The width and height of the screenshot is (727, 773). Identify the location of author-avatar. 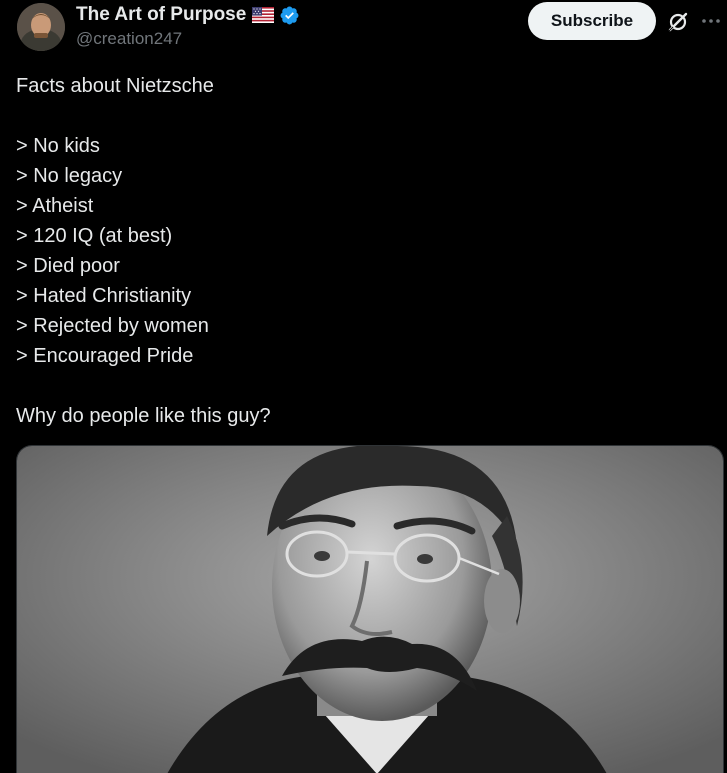
(41, 27).